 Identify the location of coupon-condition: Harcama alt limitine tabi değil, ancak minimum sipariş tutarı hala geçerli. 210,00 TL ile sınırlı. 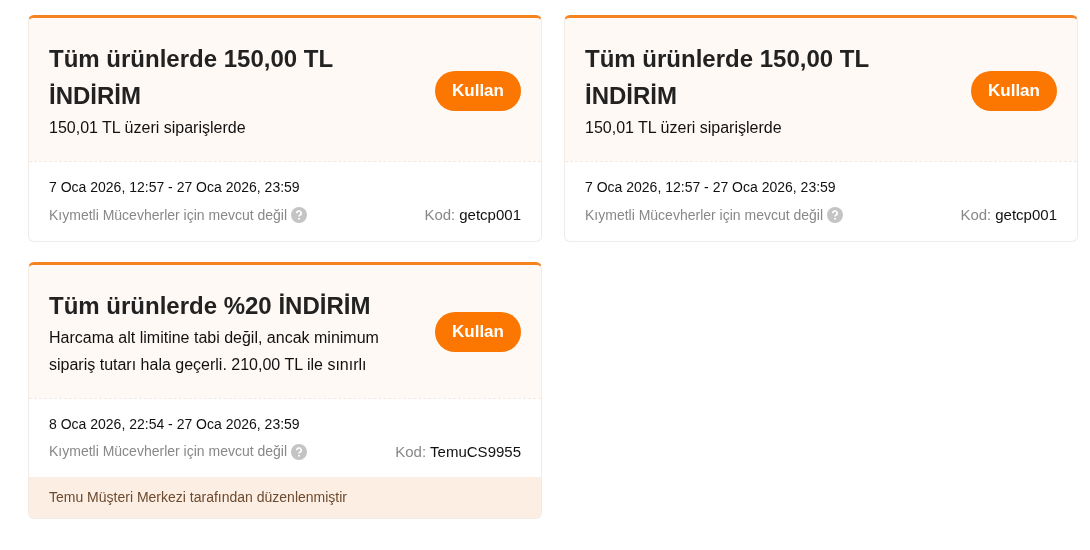
(214, 351).